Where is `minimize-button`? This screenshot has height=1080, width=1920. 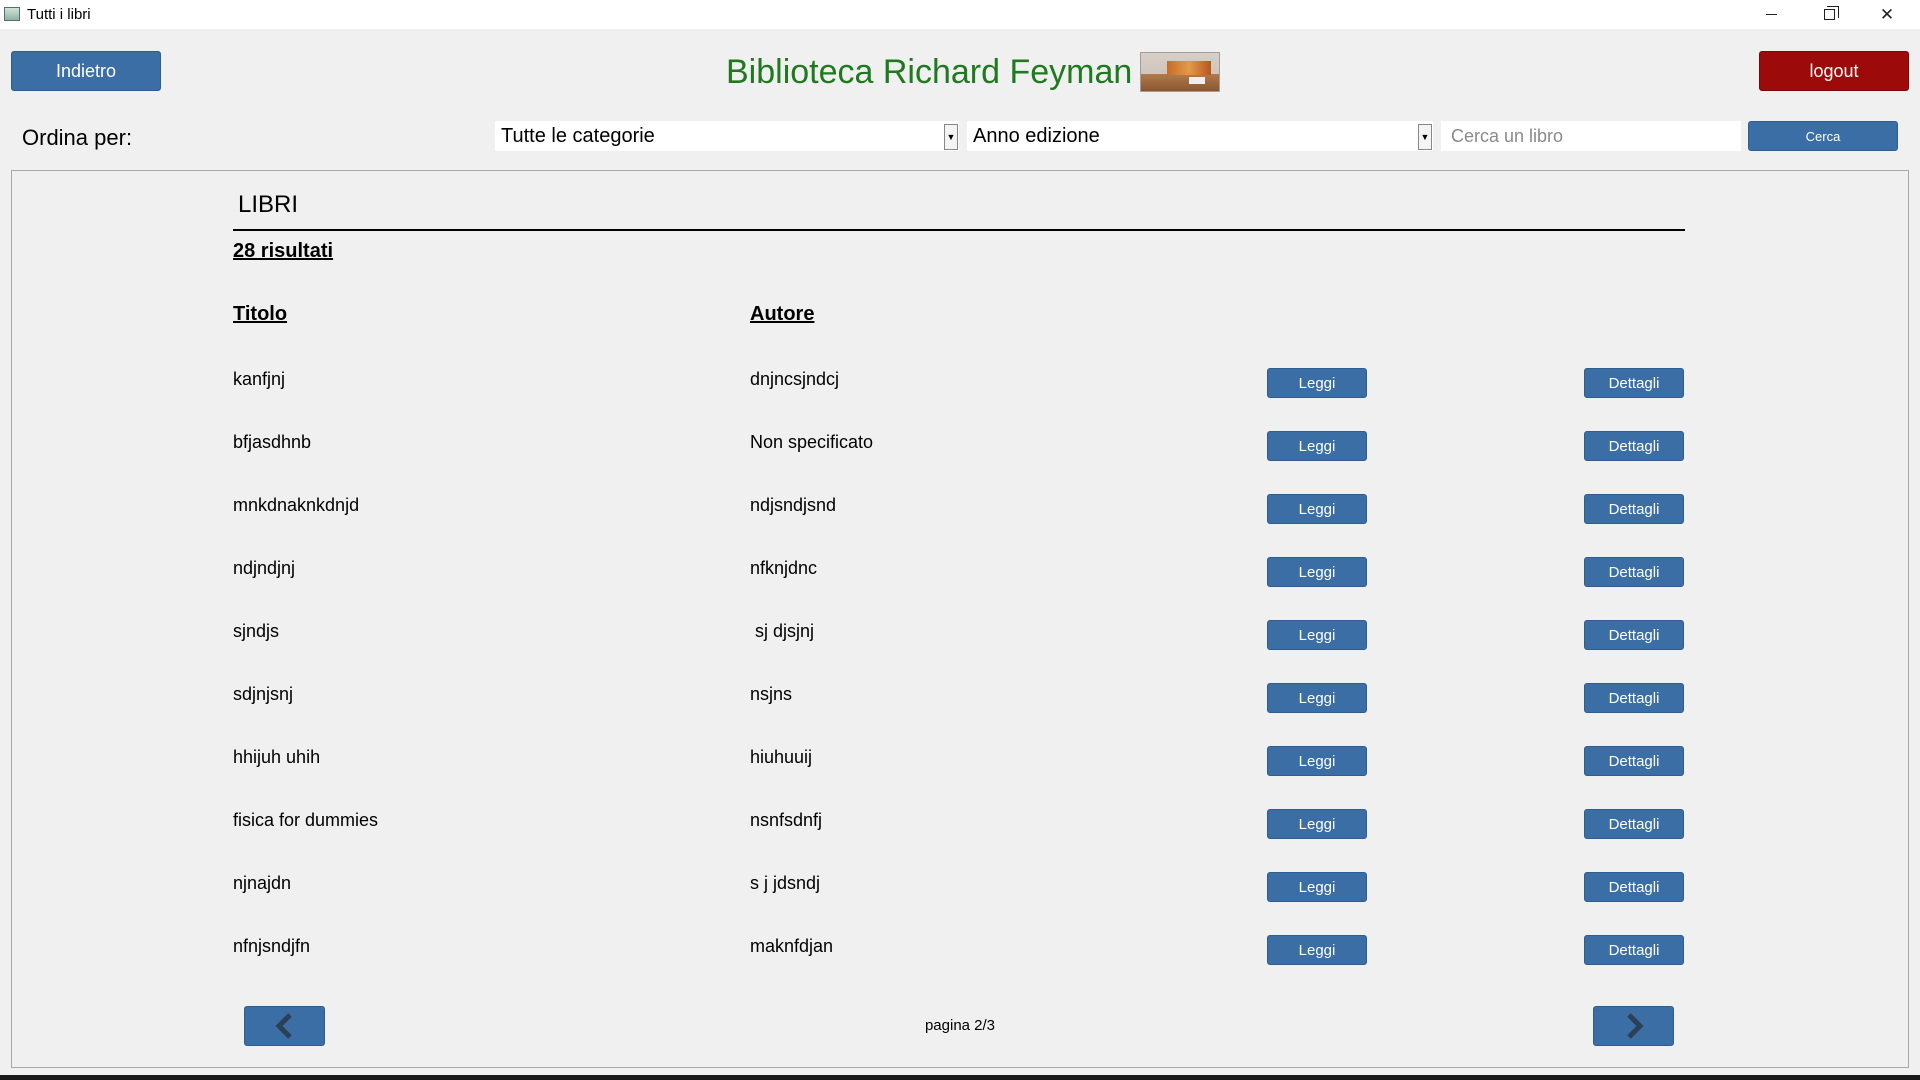
minimize-button is located at coordinates (1771, 14).